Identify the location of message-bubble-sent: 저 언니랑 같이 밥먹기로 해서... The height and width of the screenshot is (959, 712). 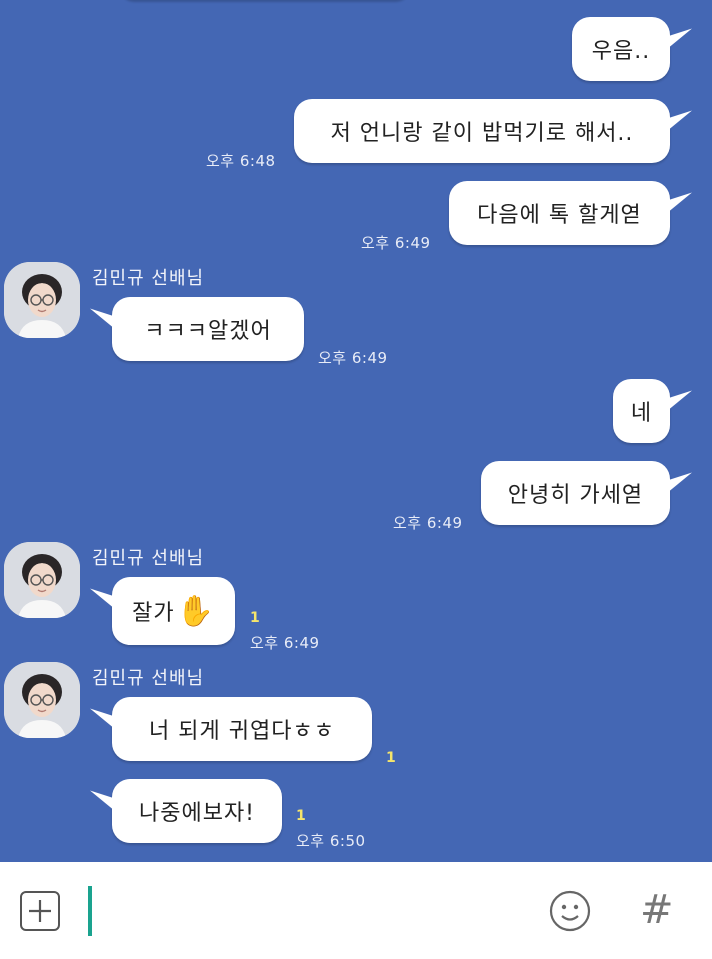
(482, 131).